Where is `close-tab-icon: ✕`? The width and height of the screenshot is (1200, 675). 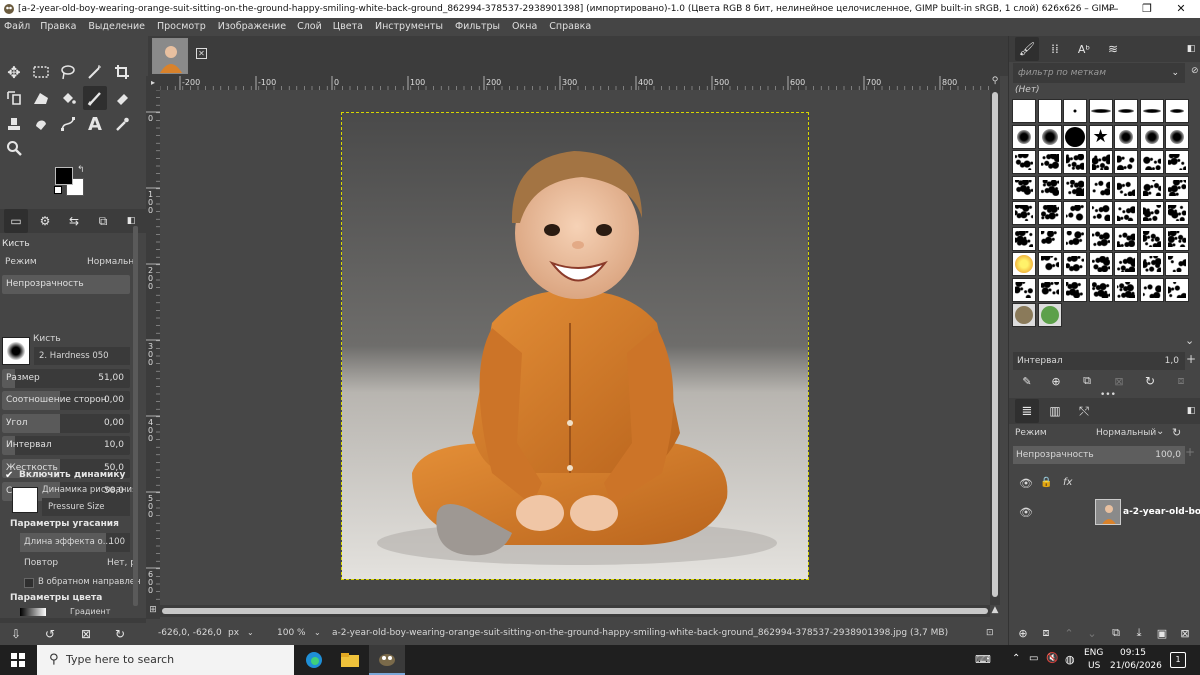
close-tab-icon: ✕ is located at coordinates (201, 53).